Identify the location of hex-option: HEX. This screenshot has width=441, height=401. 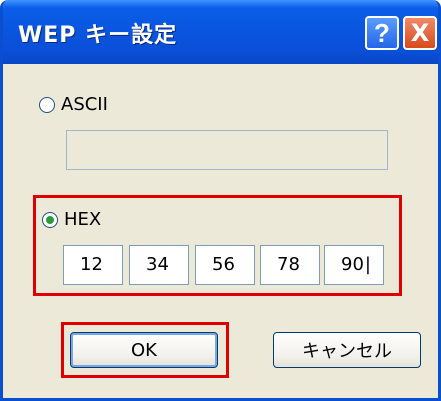
(71, 219).